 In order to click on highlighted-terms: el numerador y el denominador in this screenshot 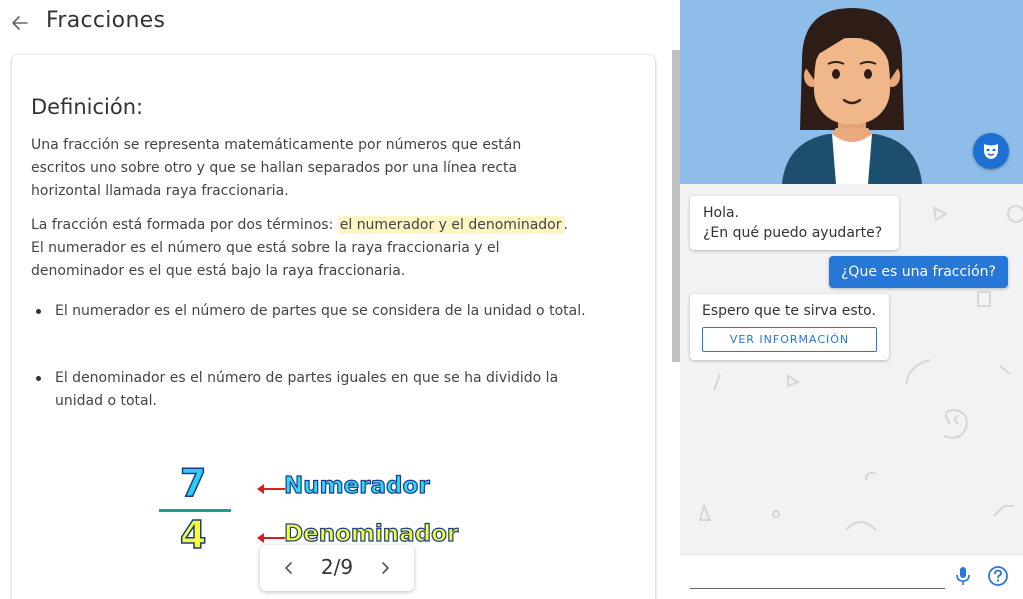, I will do `click(450, 225)`.